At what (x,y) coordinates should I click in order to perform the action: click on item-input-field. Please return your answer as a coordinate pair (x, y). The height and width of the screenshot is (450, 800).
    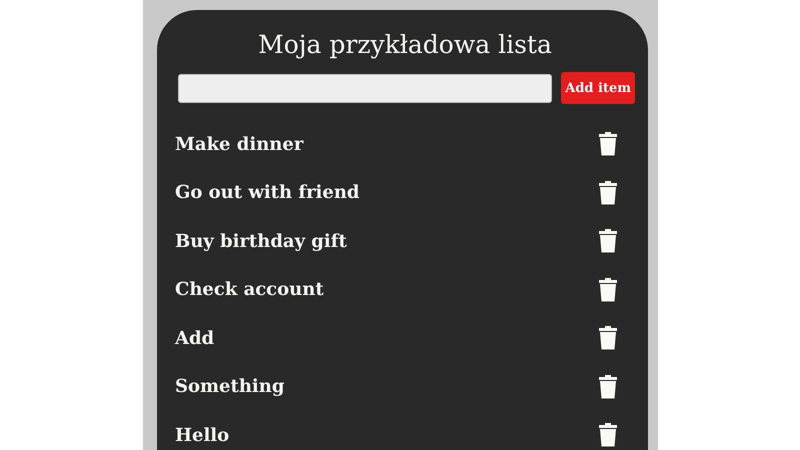
    Looking at the image, I should click on (365, 88).